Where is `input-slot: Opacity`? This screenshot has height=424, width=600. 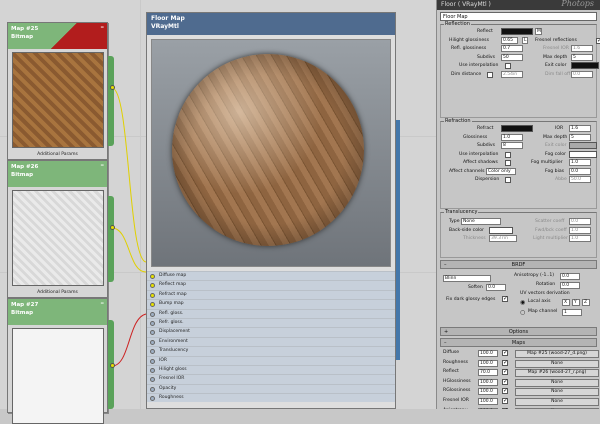 input-slot: Opacity is located at coordinates (271, 388).